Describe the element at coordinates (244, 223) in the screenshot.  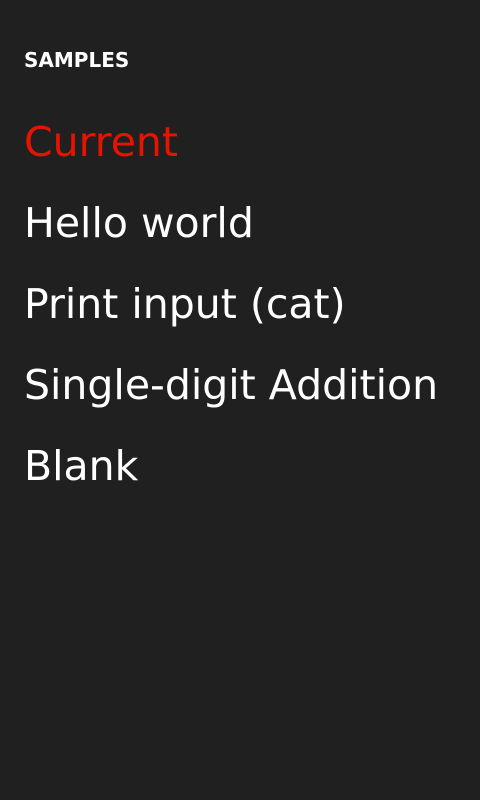
I see `sample-item-hello-world: Hello world` at that location.